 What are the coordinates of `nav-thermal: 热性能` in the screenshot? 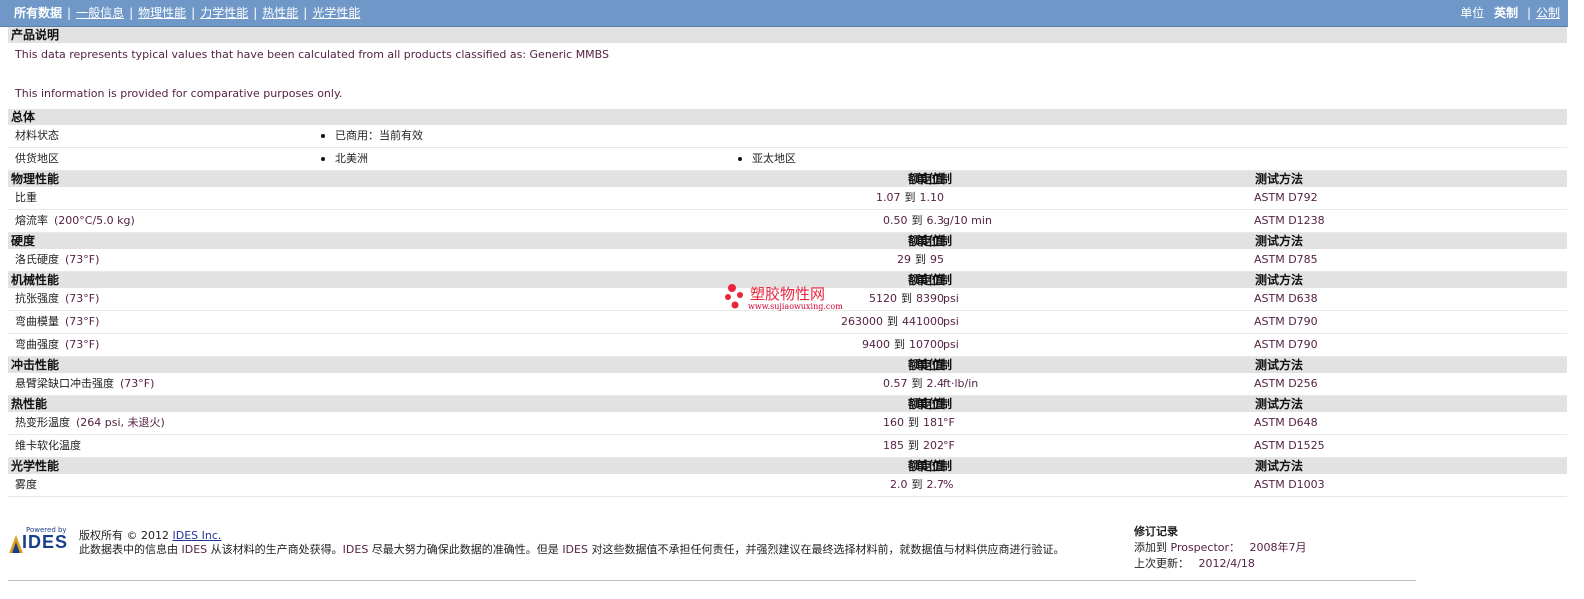 It's located at (280, 13).